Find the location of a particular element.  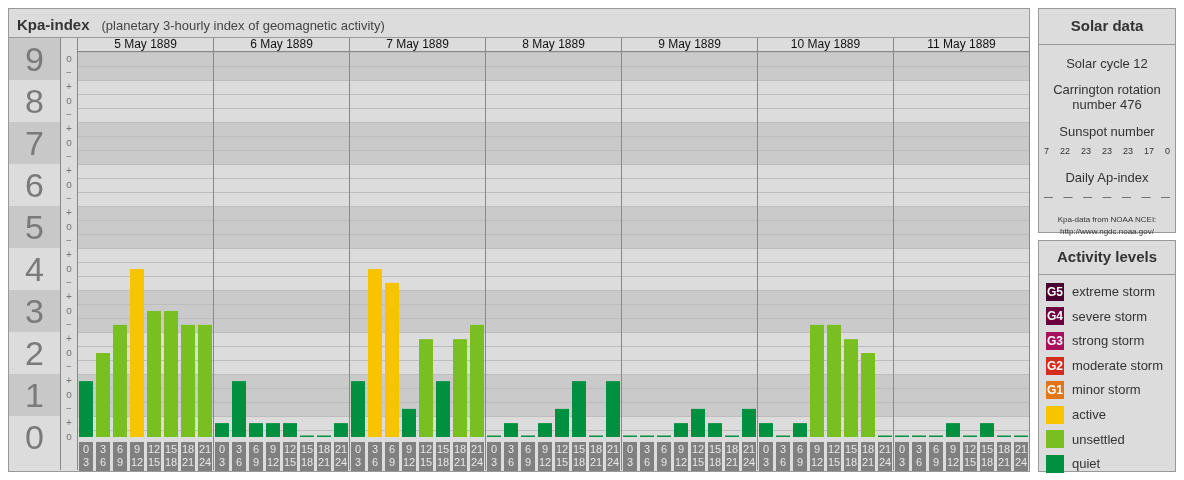

level-label: extreme storm is located at coordinates (1114, 292).